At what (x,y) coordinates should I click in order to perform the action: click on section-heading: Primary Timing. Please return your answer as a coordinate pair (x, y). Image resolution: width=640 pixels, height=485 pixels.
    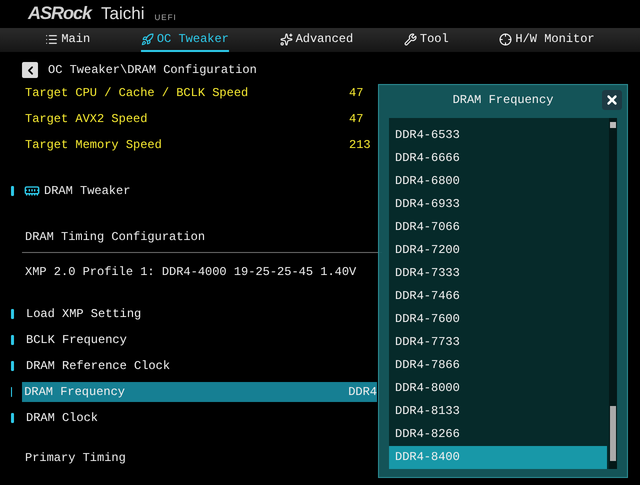
    Looking at the image, I should click on (75, 458).